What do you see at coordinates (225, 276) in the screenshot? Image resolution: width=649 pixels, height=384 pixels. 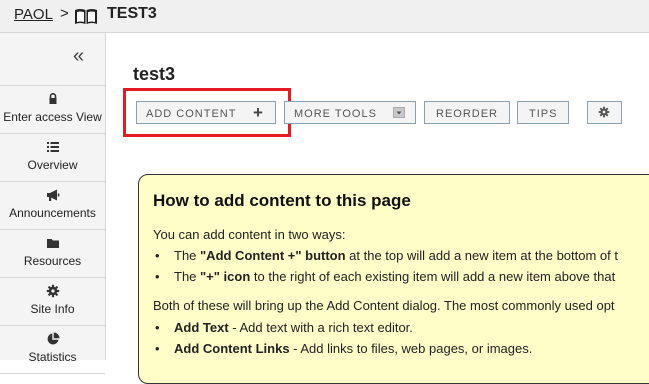 I see `bullet-bold-text: "+" icon` at bounding box center [225, 276].